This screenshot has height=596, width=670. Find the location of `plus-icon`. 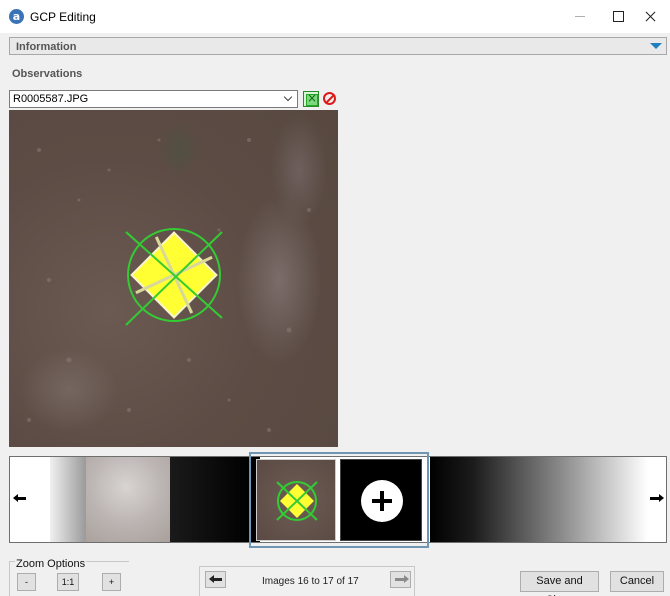

plus-icon is located at coordinates (382, 501).